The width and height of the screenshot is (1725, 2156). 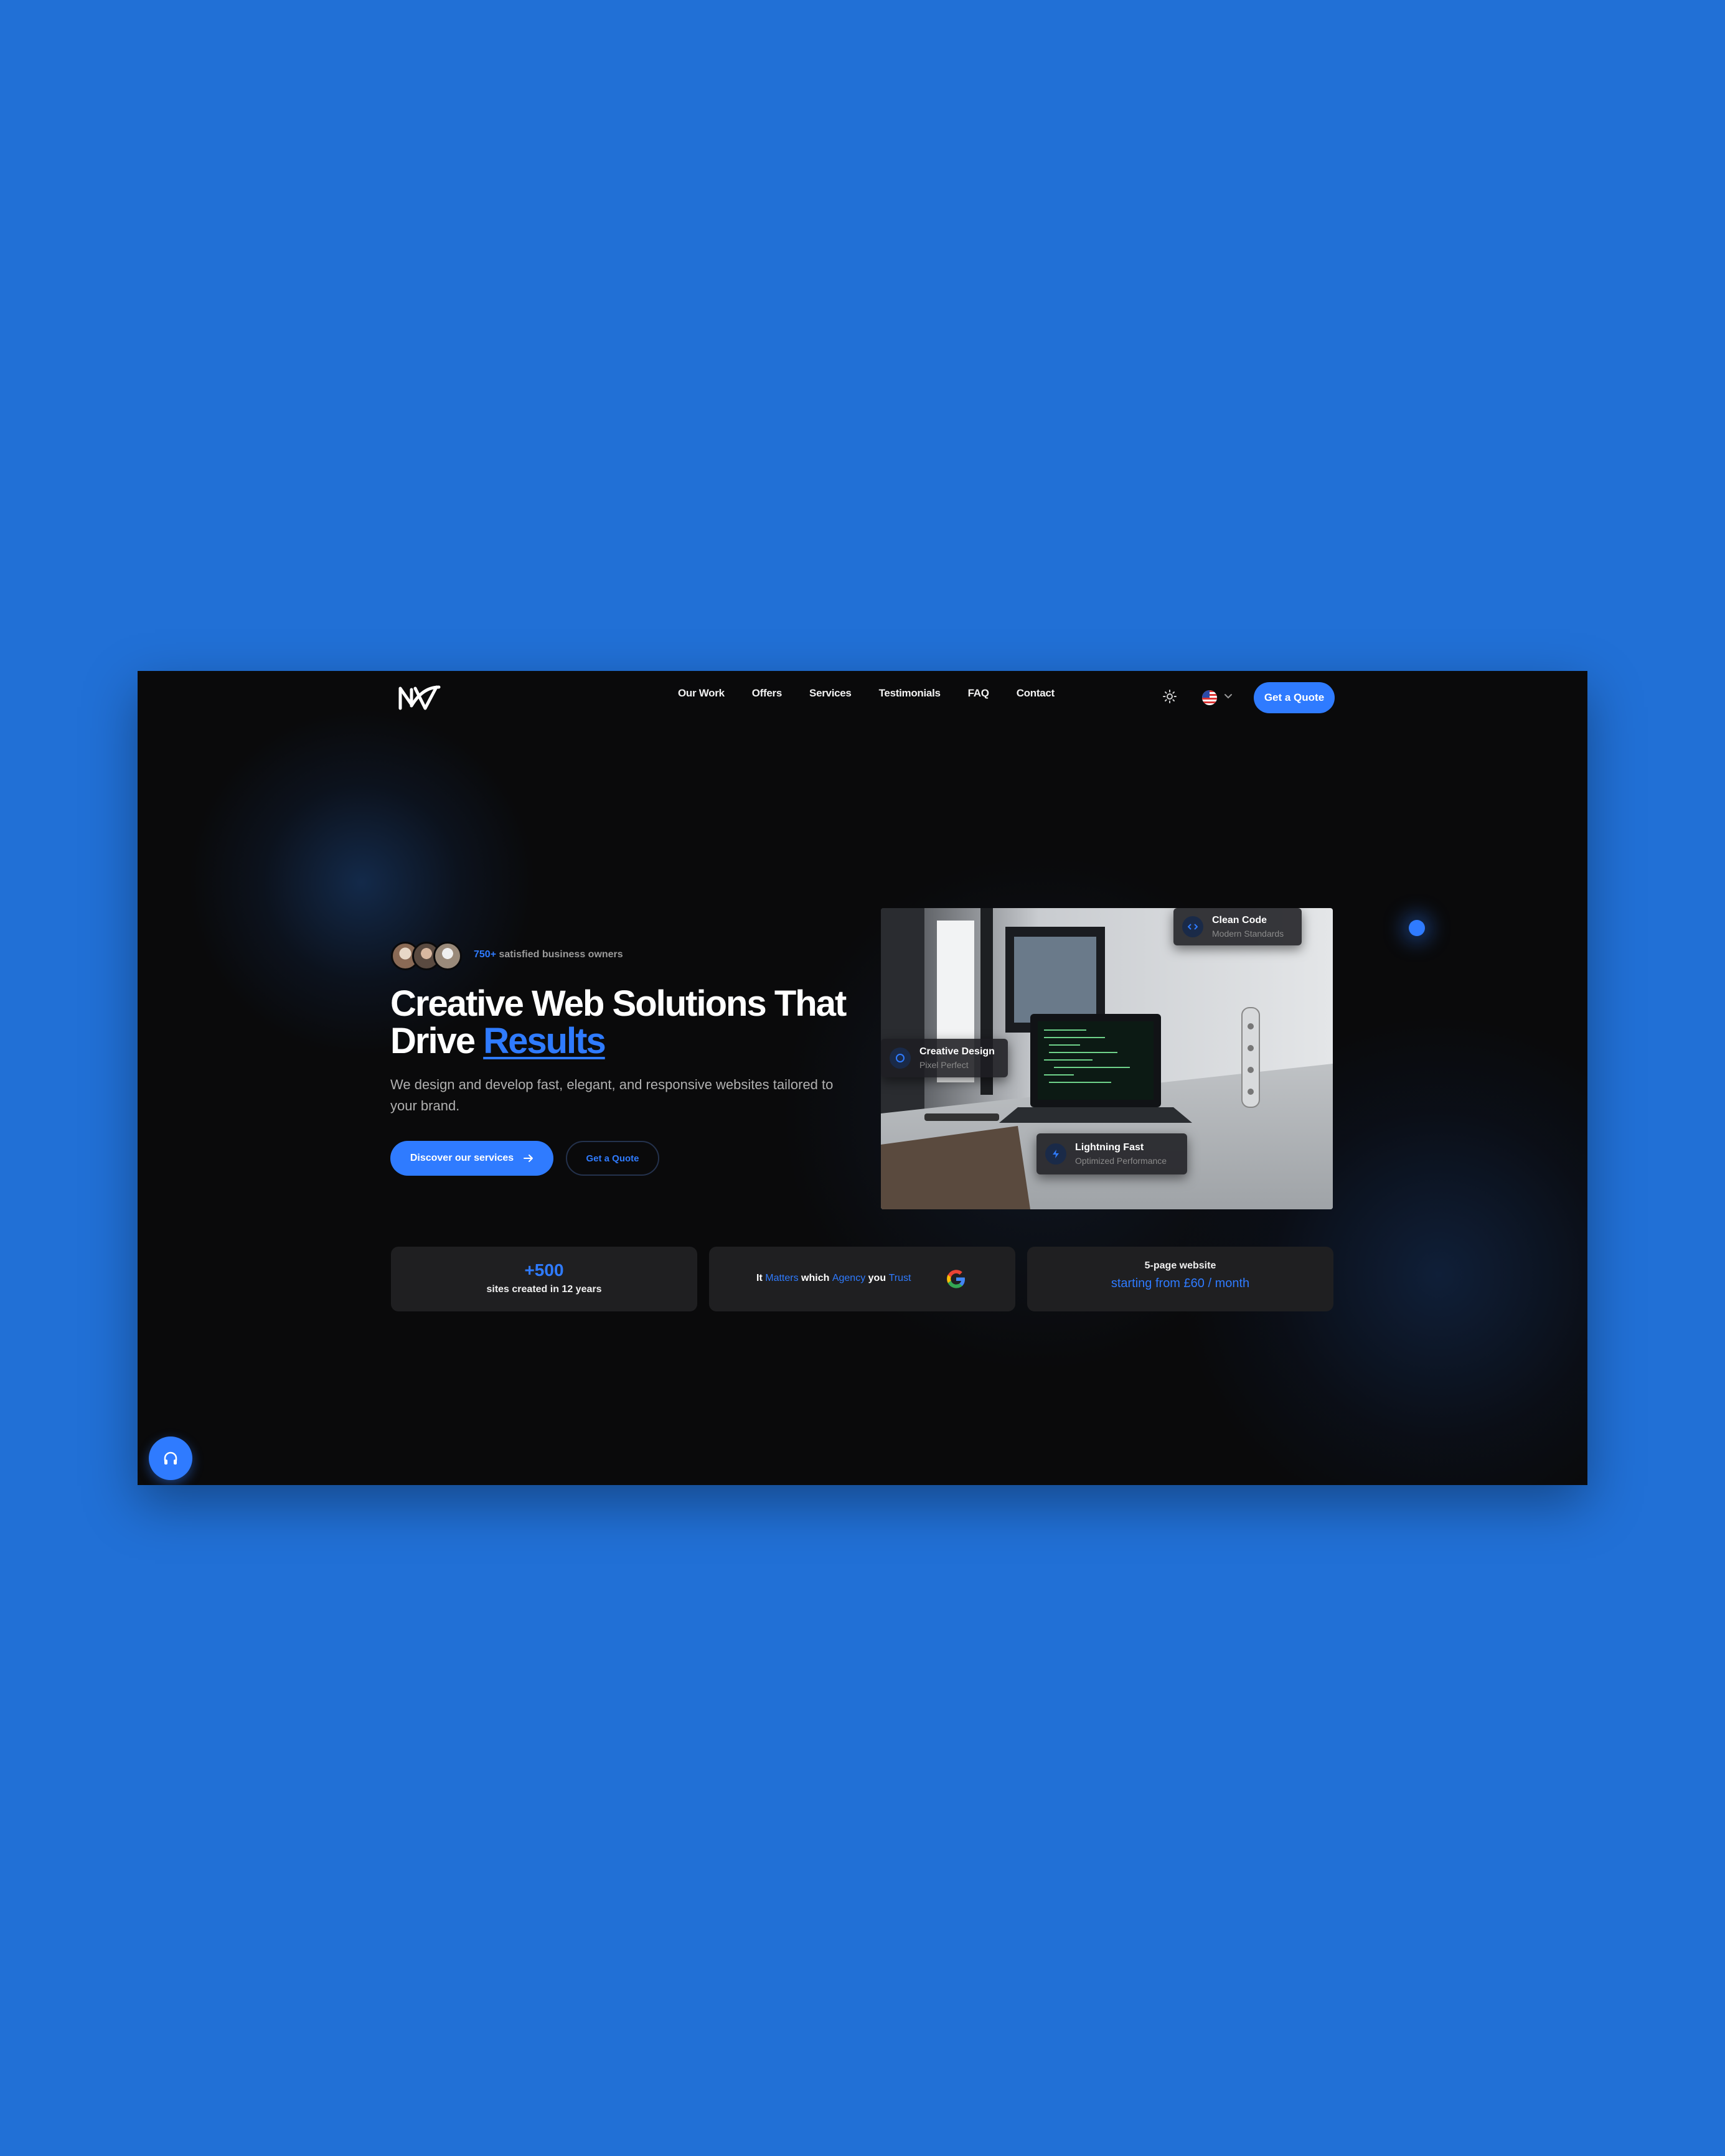 I want to click on stat-card-sites: +500 sites created in 12 years, so click(x=544, y=1279).